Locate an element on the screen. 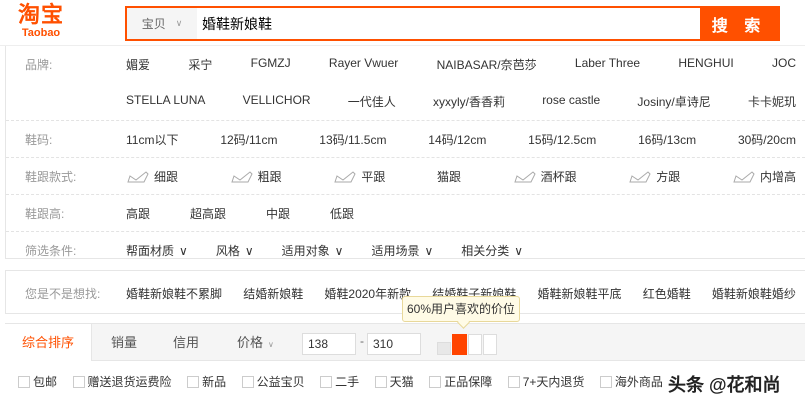  filter-option-label: 16码/13cm is located at coordinates (667, 139).